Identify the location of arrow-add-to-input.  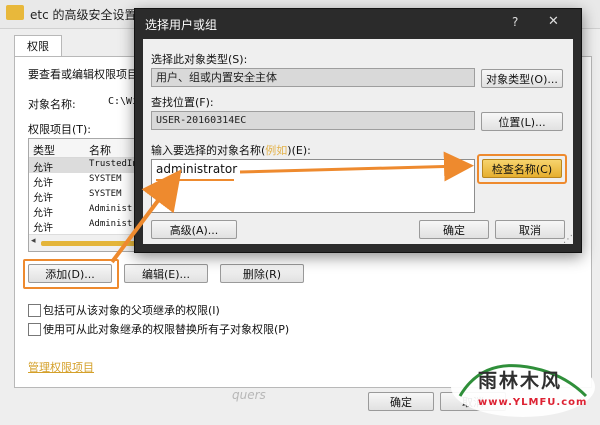
(146, 216).